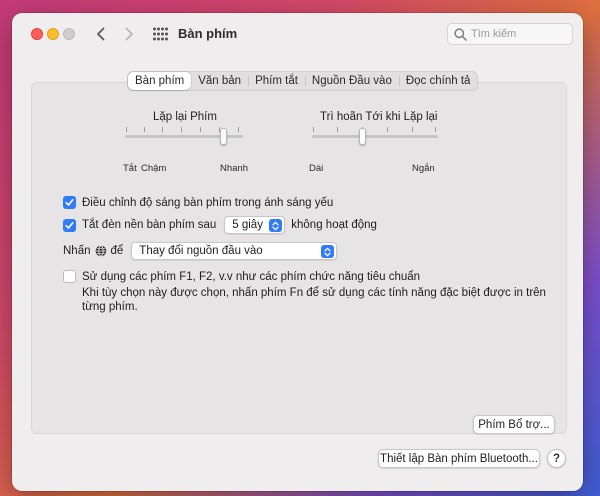  What do you see at coordinates (316, 168) in the screenshot?
I see `delay-long-label: Dài` at bounding box center [316, 168].